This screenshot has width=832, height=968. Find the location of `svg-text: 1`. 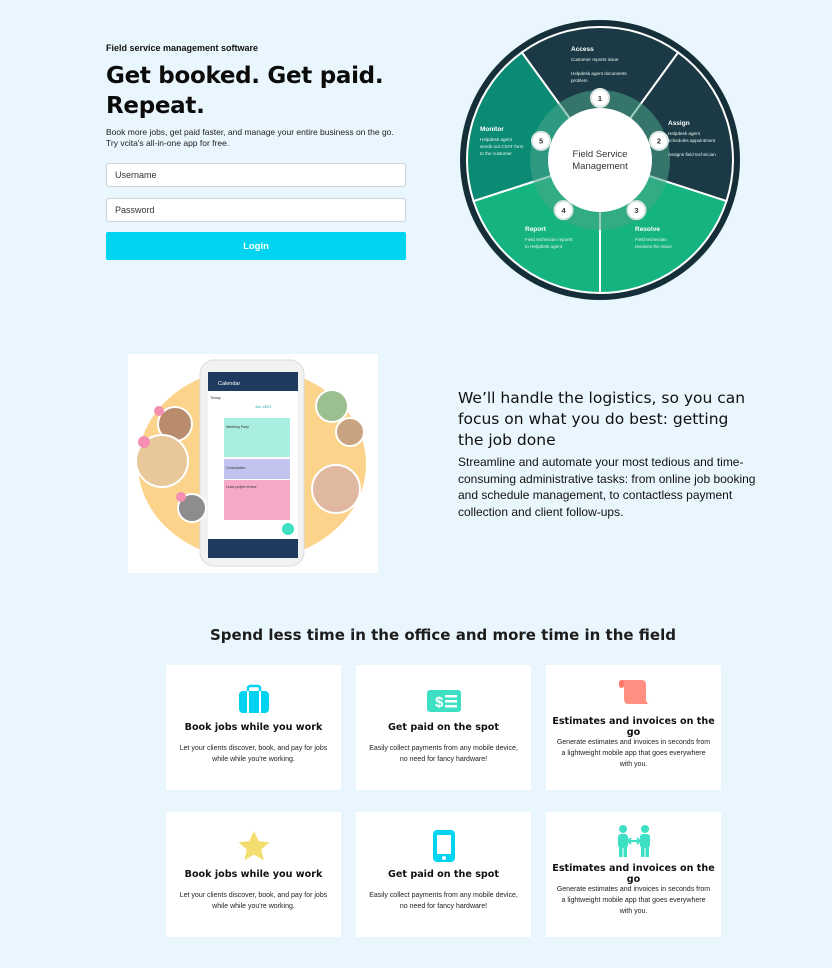

svg-text: 1 is located at coordinates (600, 98).